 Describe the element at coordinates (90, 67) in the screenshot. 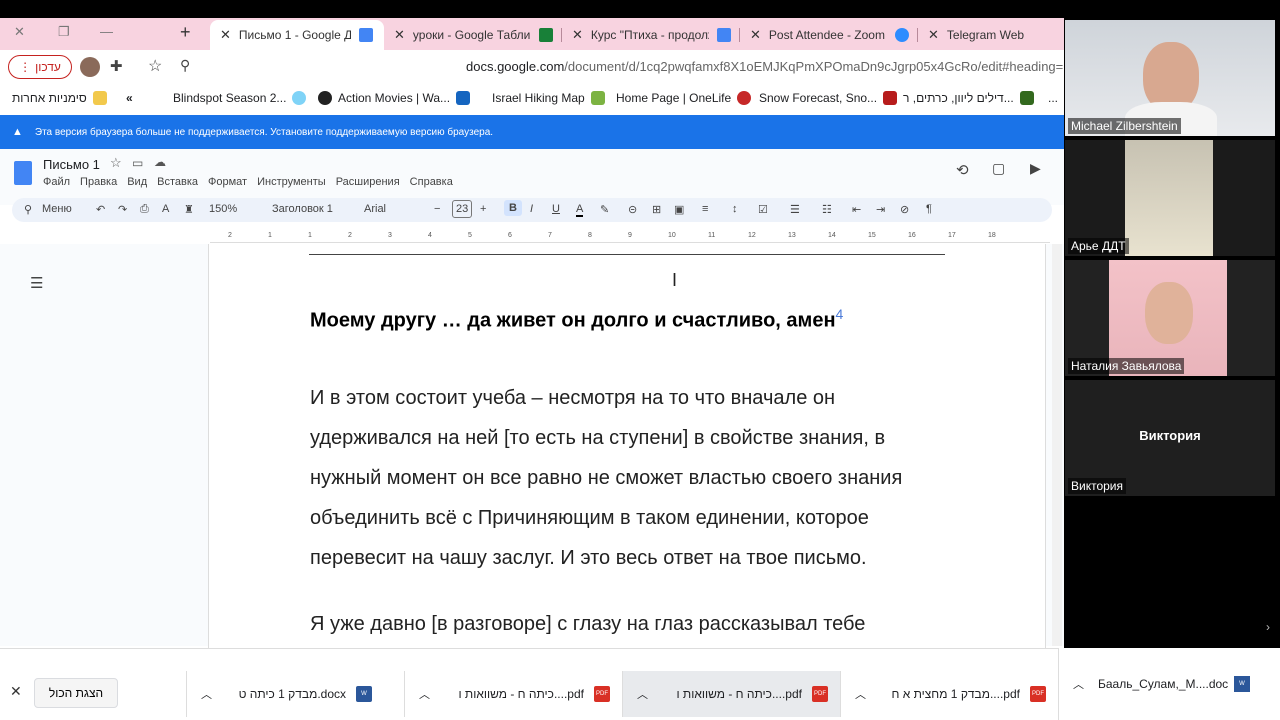

I see `profile-avatar` at that location.